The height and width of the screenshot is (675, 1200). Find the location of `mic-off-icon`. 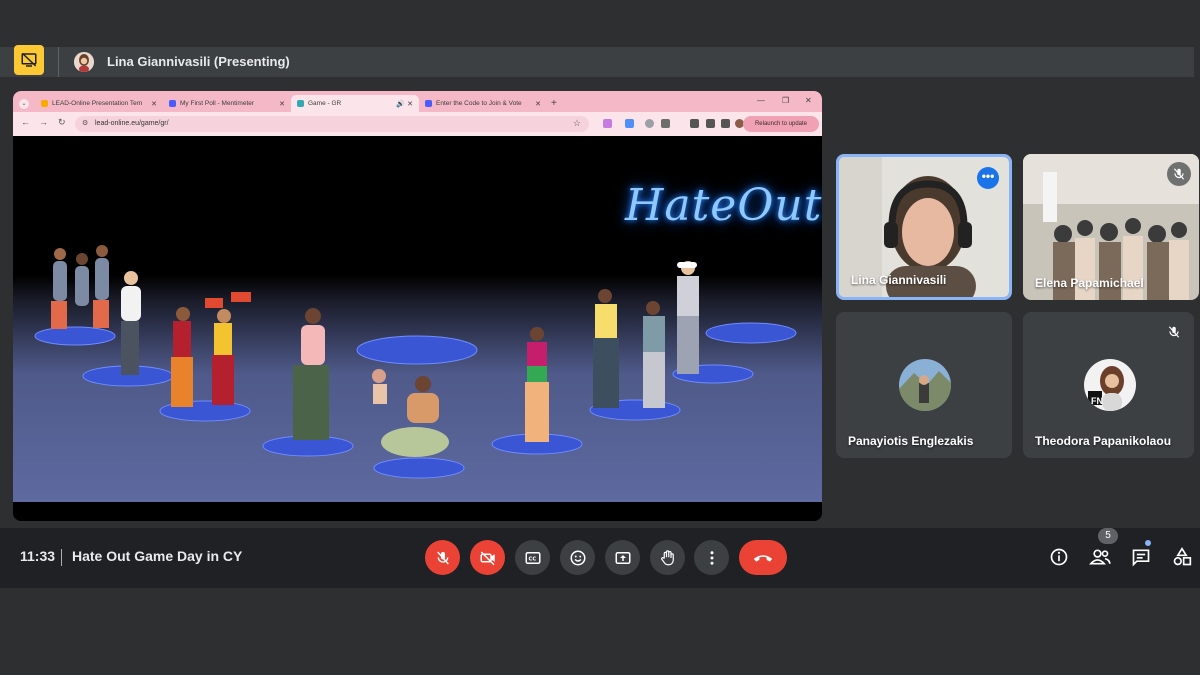

mic-off-icon is located at coordinates (442, 557).